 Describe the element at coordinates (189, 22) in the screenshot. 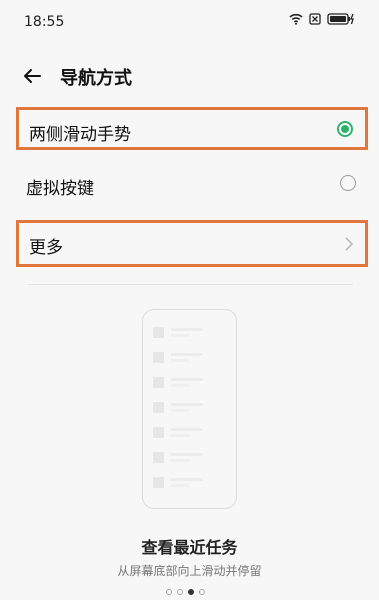

I see `status-bar: 18:55` at that location.